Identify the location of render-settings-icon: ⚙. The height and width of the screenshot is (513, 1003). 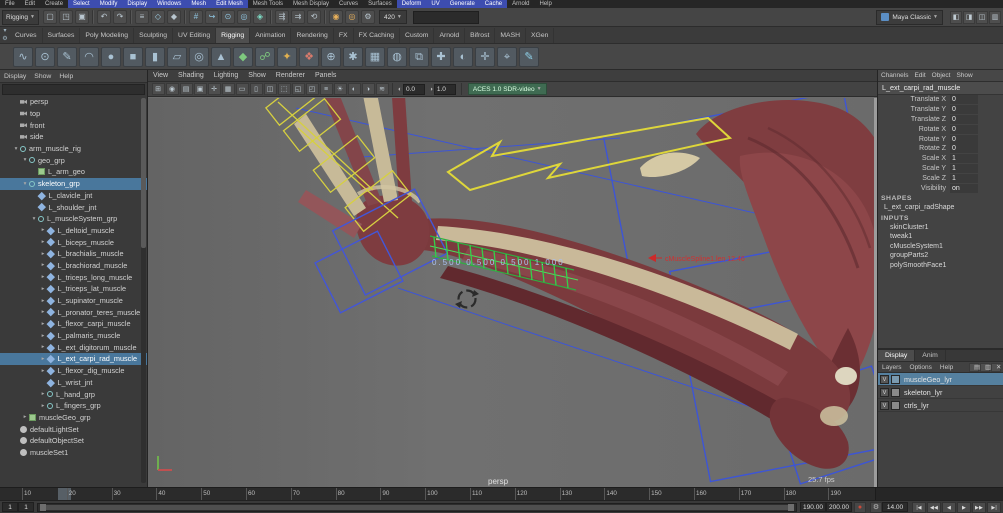
(368, 17).